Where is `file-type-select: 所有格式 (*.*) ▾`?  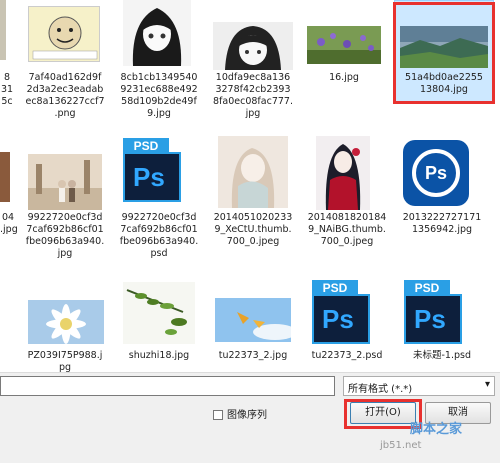 file-type-select: 所有格式 (*.*) ▾ is located at coordinates (419, 386).